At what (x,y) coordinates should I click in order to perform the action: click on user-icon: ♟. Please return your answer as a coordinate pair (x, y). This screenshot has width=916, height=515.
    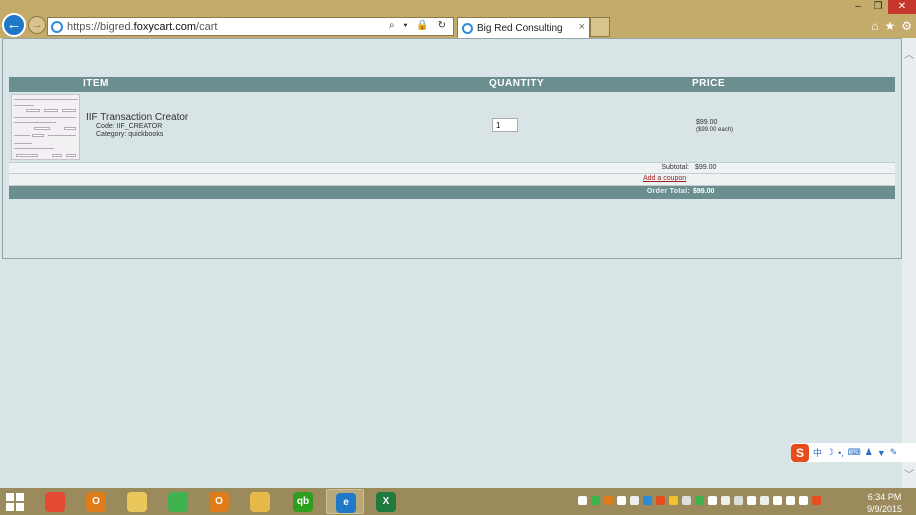
    Looking at the image, I should click on (869, 452).